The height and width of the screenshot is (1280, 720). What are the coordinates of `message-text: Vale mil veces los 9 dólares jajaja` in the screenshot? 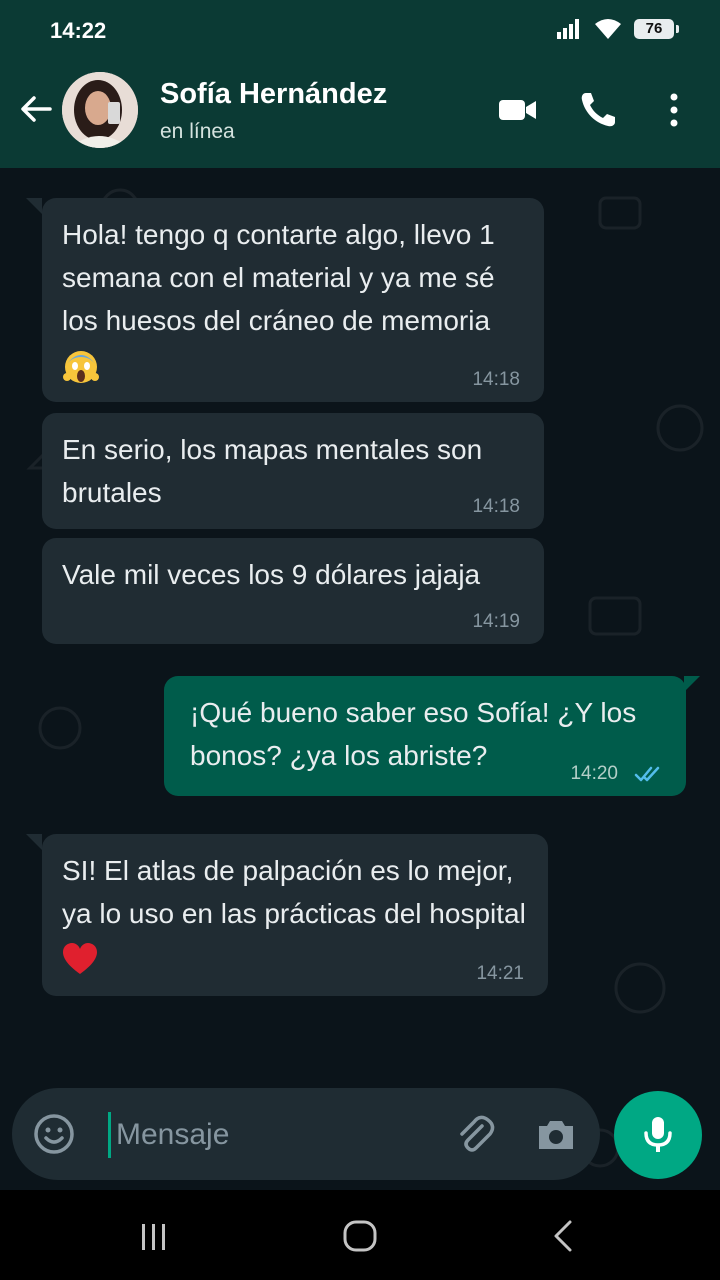 It's located at (271, 574).